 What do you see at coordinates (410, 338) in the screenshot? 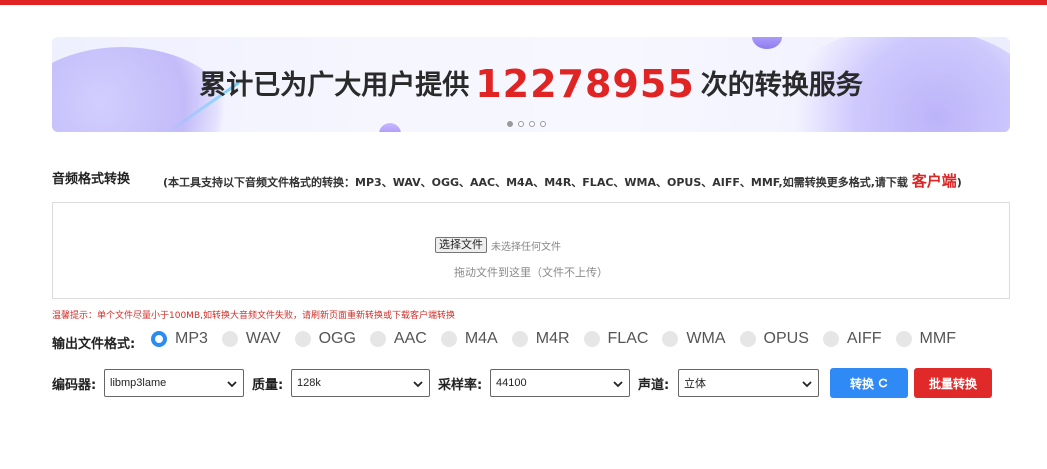
I see `format-option-label: AAC` at bounding box center [410, 338].